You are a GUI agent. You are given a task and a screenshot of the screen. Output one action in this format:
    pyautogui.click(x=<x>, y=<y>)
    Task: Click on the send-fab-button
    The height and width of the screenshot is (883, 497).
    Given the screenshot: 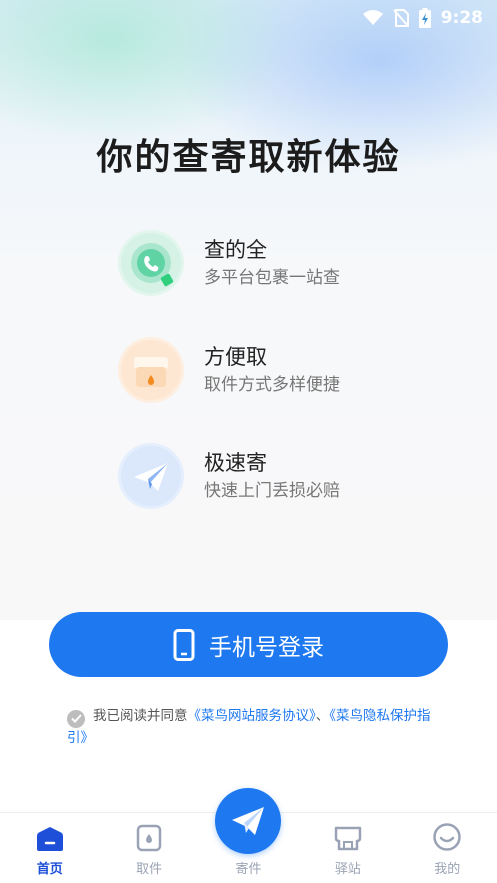 What is the action you would take?
    pyautogui.click(x=248, y=821)
    